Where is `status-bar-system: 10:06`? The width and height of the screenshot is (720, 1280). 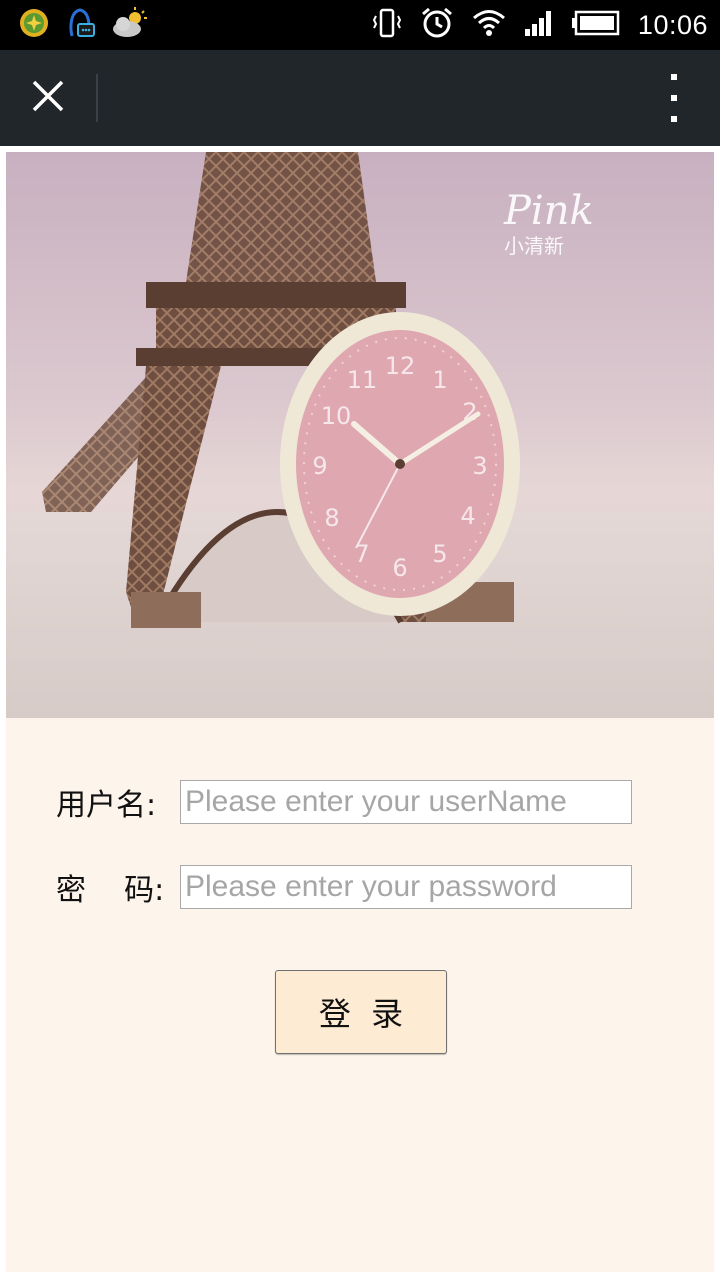
status-bar-system: 10:06 is located at coordinates (540, 25).